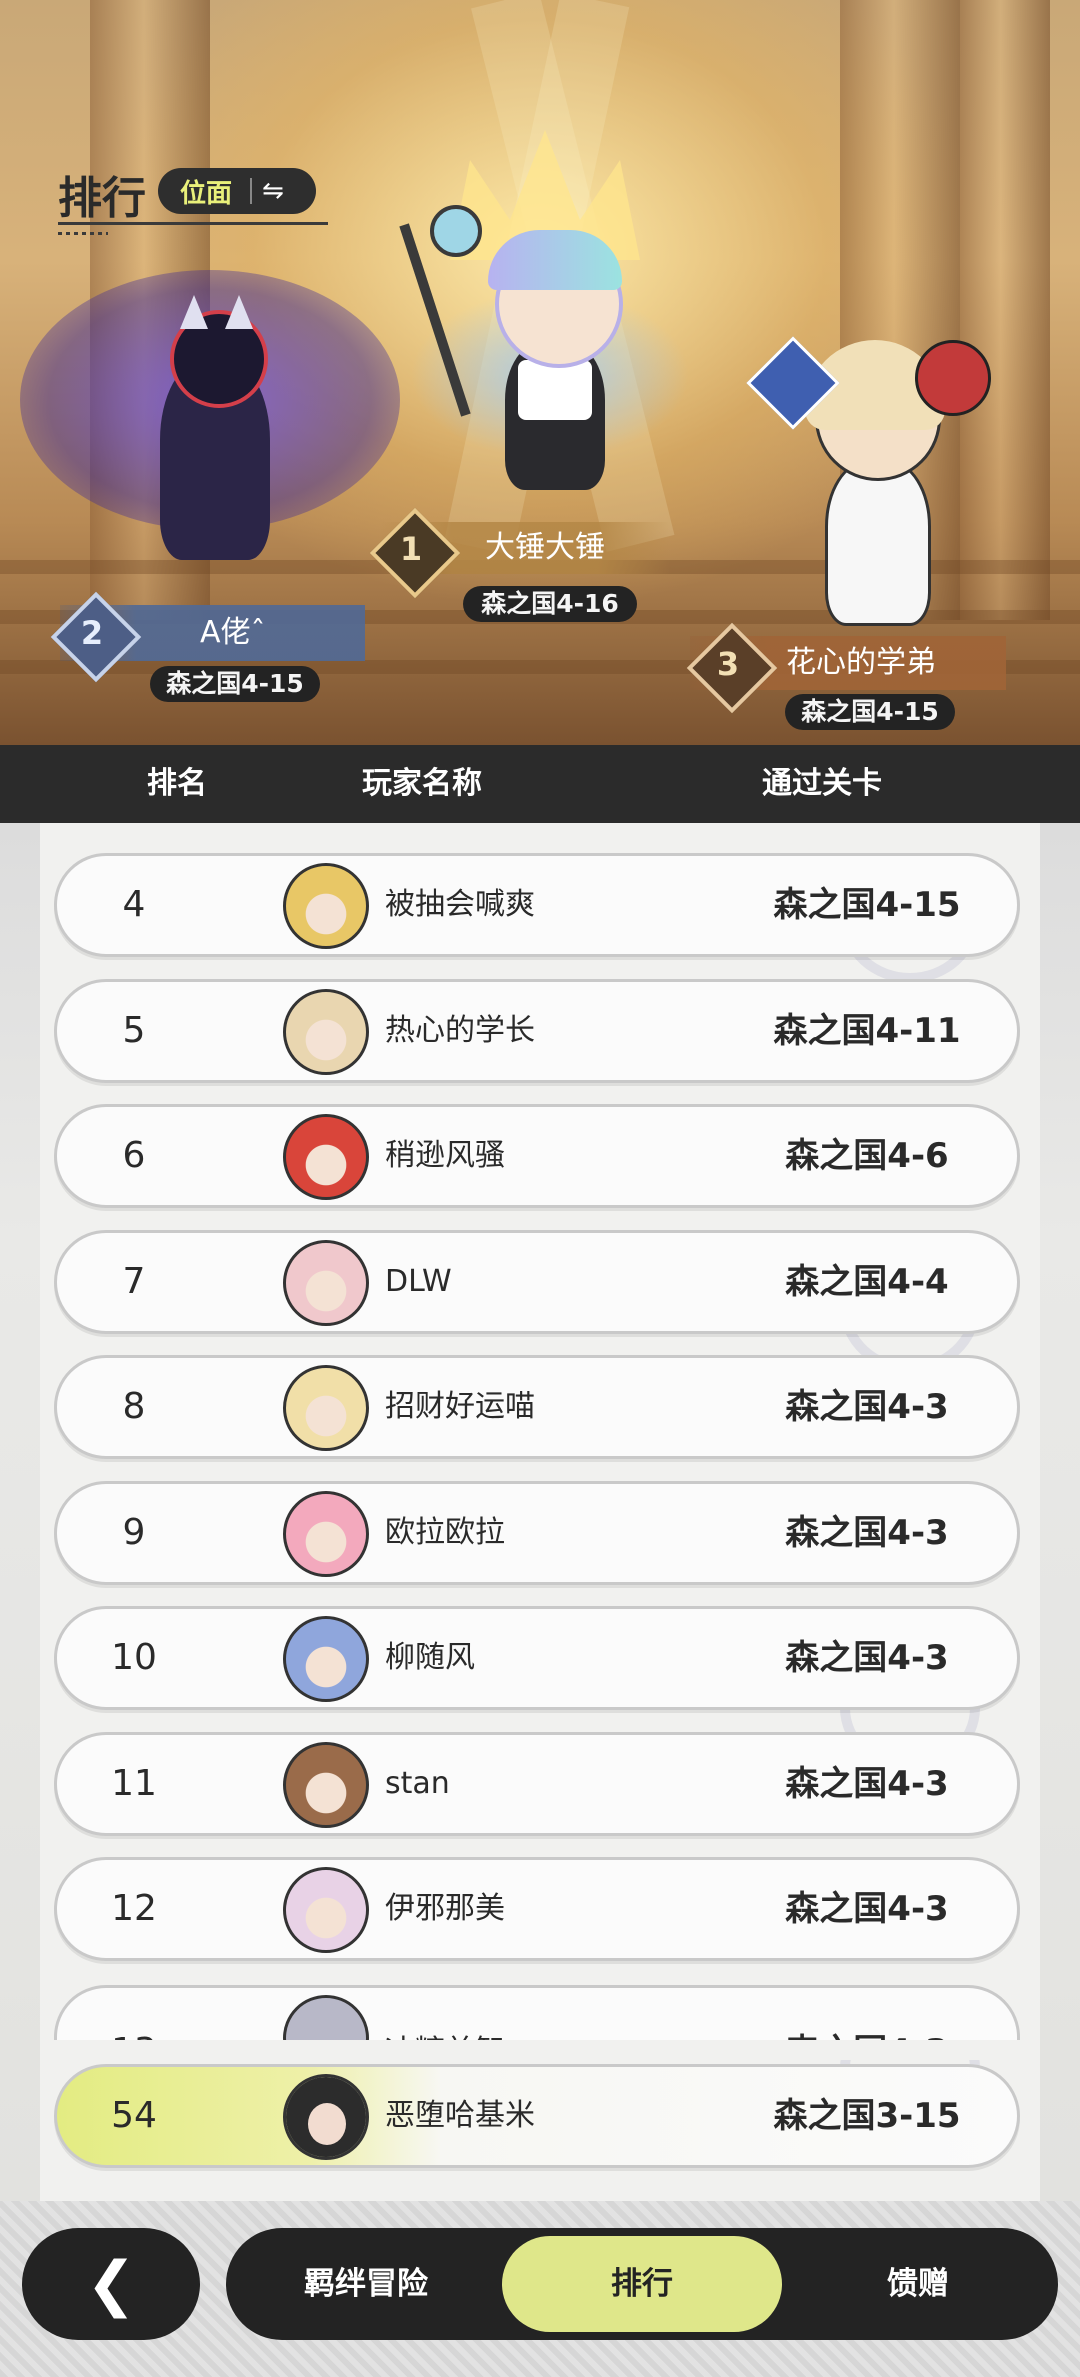  Describe the element at coordinates (537, 1783) in the screenshot. I see `table-row: 11 stan 森之国4-3` at that location.